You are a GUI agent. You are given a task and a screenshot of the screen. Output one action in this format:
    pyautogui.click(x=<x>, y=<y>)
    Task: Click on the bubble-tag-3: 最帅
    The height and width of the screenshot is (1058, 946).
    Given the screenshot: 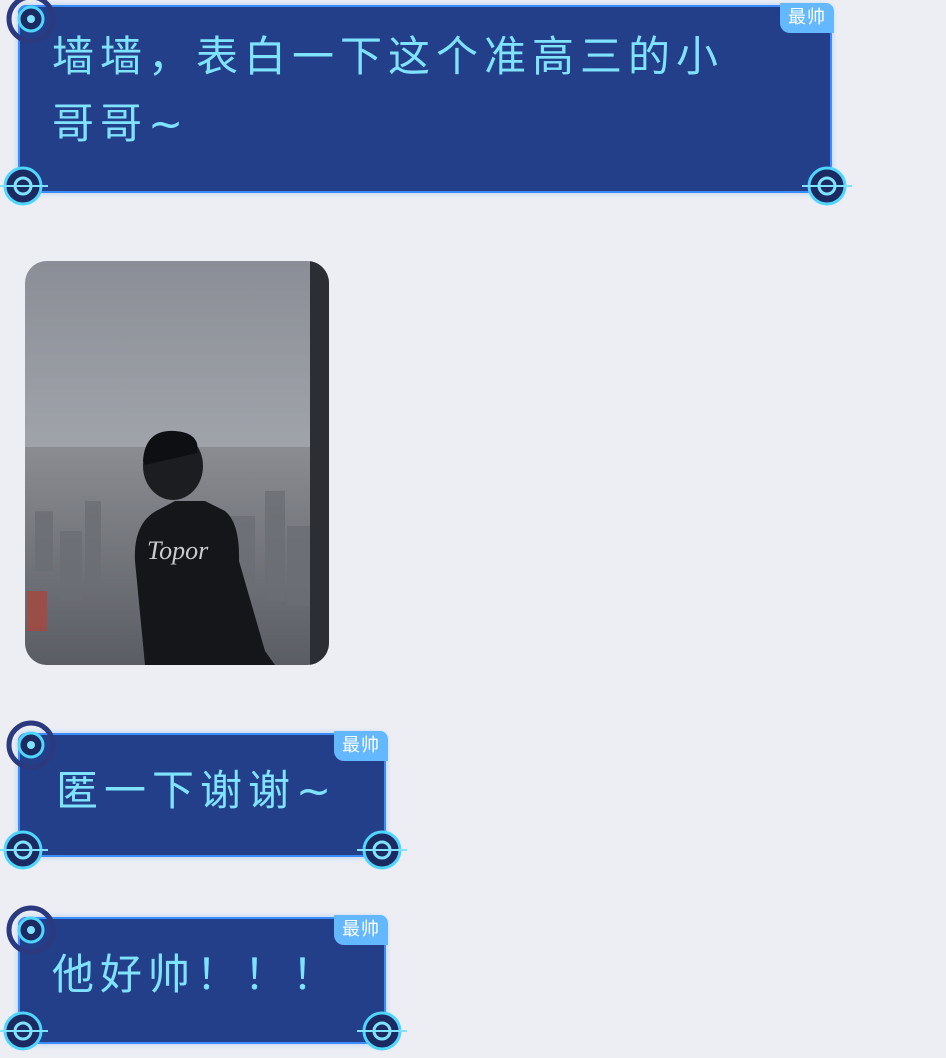 What is the action you would take?
    pyautogui.click(x=361, y=930)
    